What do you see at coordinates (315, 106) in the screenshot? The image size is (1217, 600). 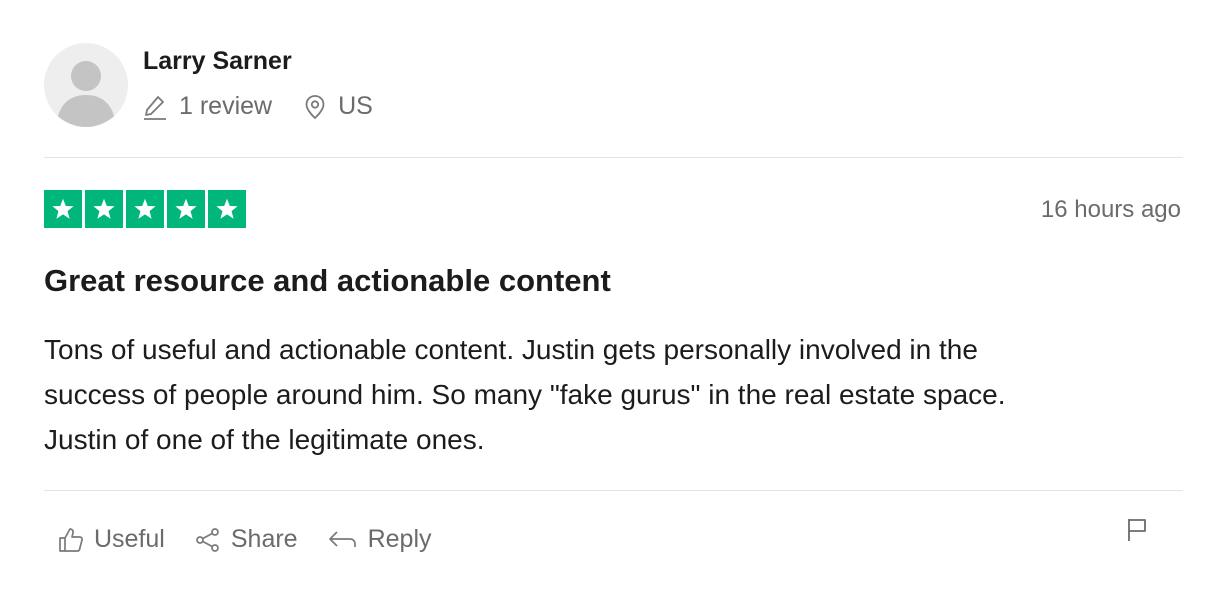 I see `location-pin-icon` at bounding box center [315, 106].